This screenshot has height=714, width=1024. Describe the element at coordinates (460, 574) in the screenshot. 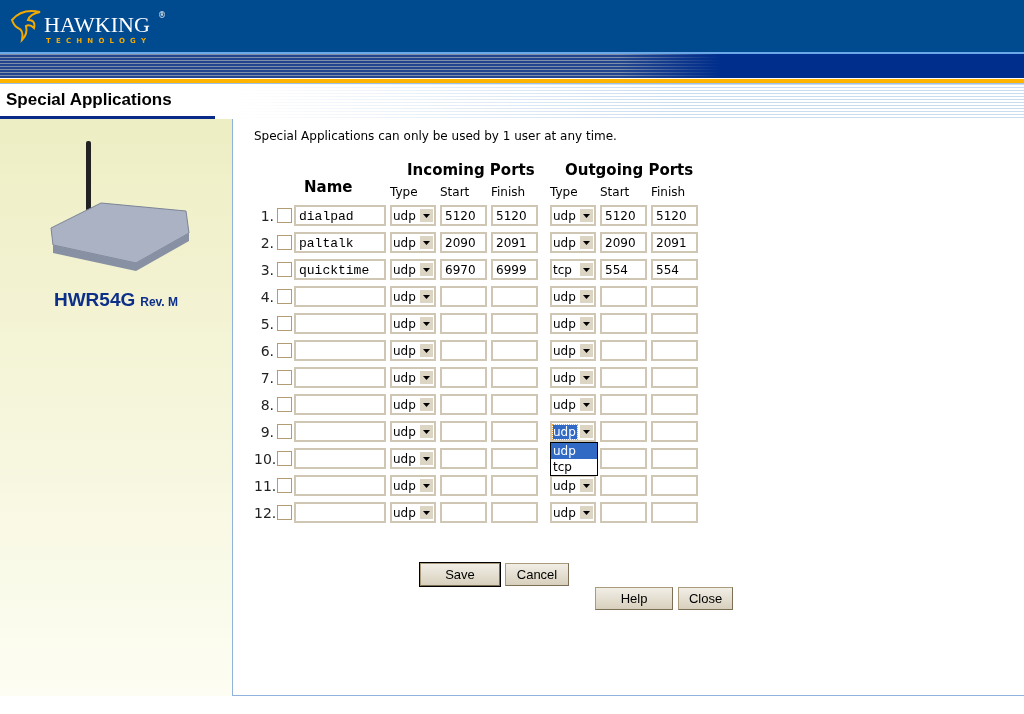

I see `save-button: Save` at that location.